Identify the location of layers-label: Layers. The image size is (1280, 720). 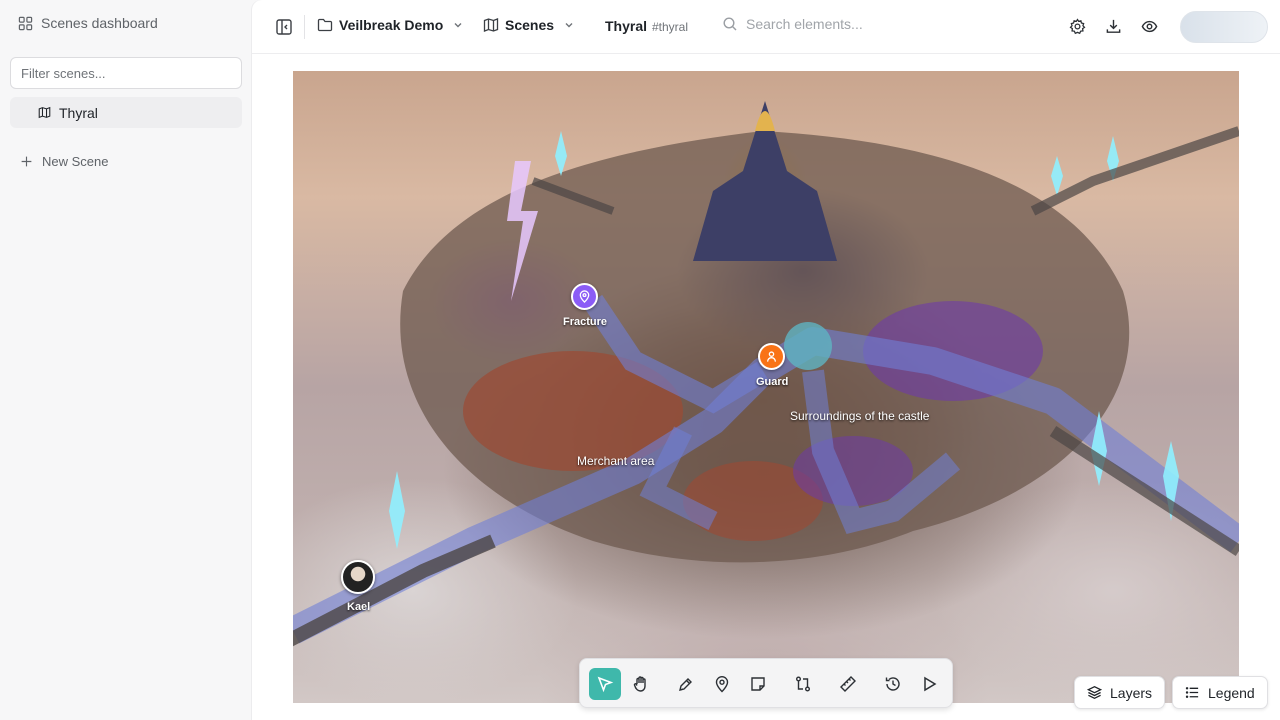
(1131, 692).